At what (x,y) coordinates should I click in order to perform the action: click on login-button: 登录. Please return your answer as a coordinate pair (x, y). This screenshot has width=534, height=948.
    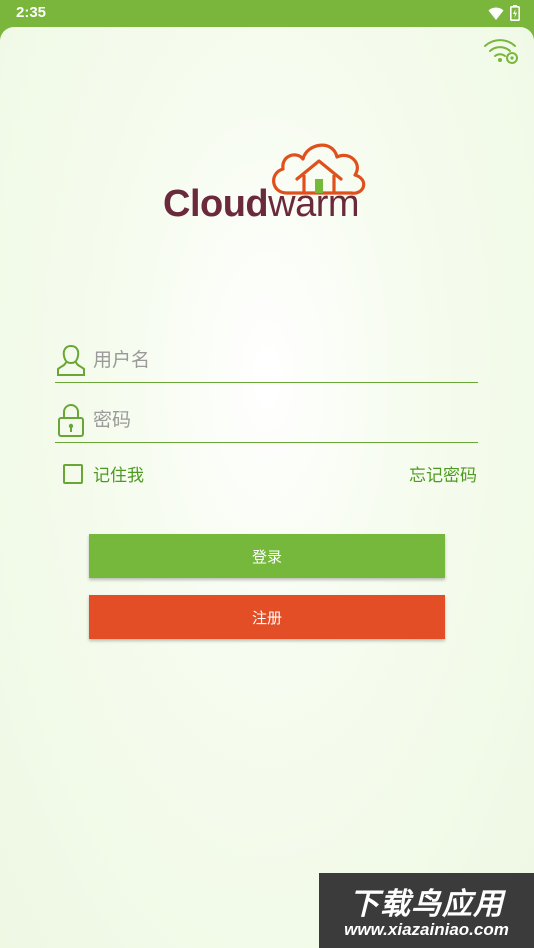
    Looking at the image, I should click on (267, 556).